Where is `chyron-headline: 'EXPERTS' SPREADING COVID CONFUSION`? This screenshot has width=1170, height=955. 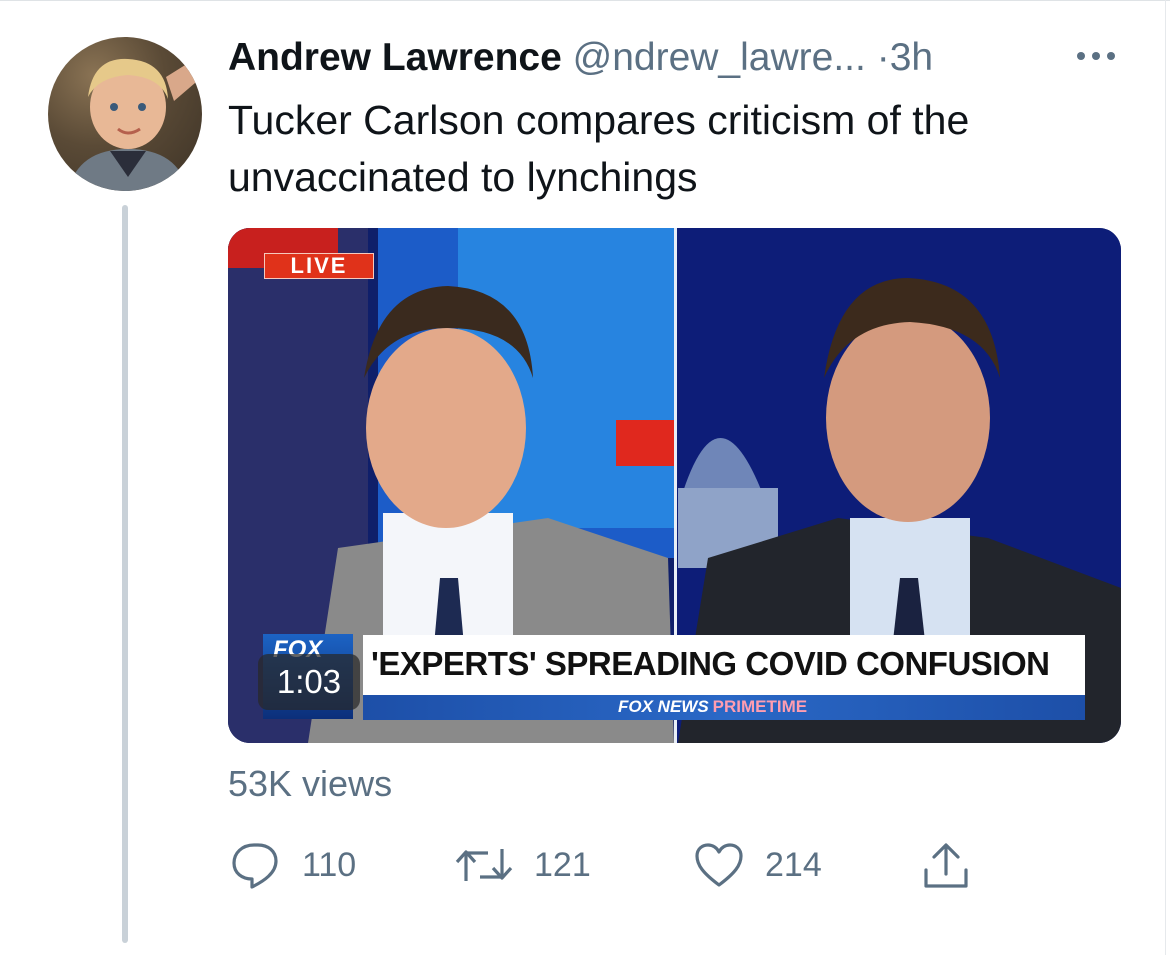
chyron-headline: 'EXPERTS' SPREADING COVID CONFUSION is located at coordinates (710, 663).